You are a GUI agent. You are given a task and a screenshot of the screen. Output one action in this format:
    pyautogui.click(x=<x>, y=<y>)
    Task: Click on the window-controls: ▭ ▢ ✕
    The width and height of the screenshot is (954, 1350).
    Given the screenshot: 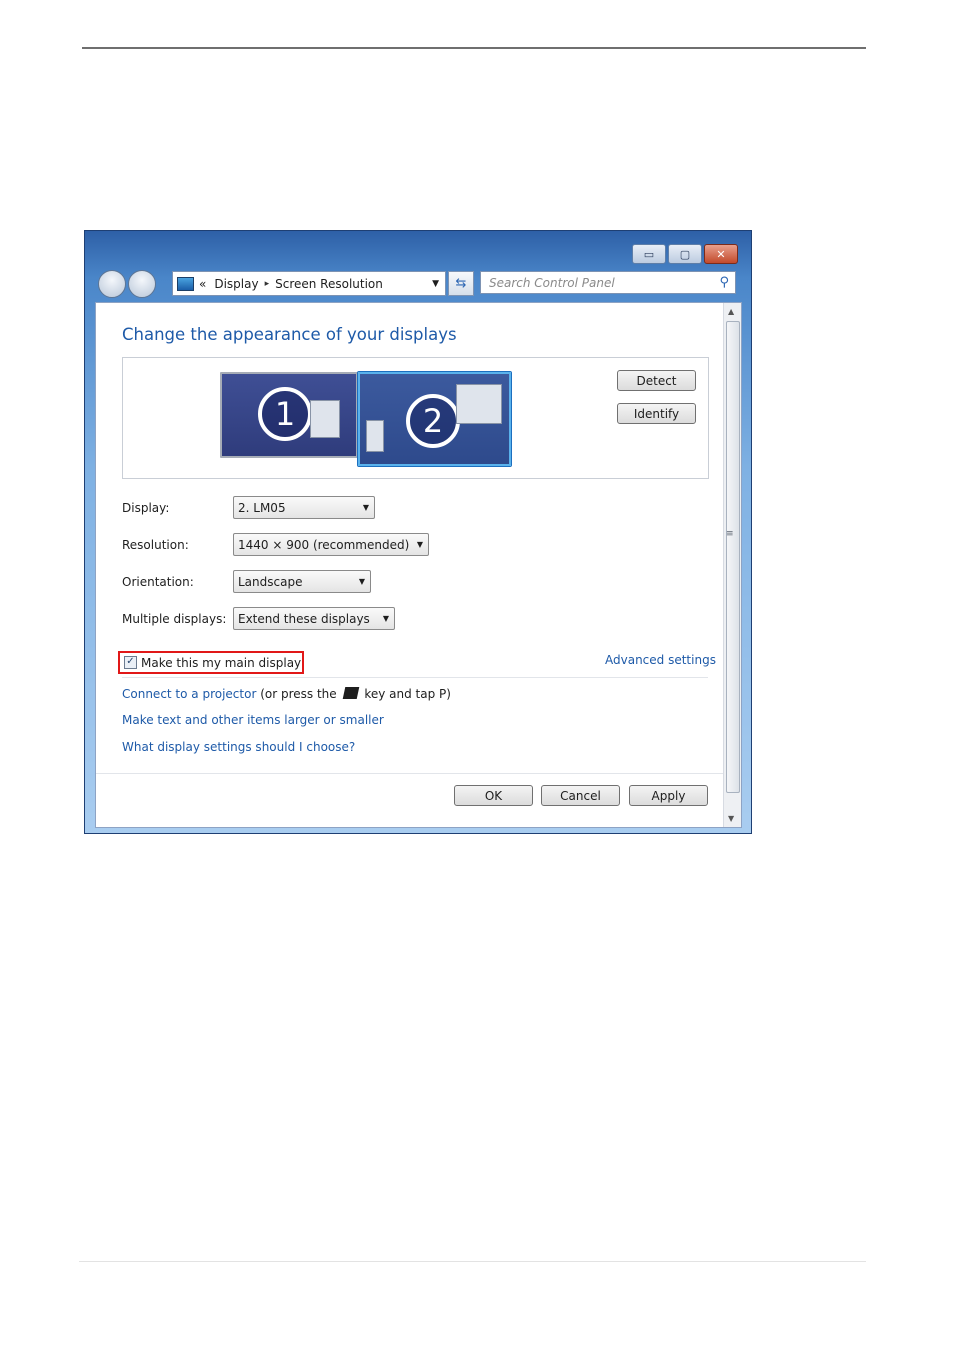 What is the action you would take?
    pyautogui.click(x=684, y=254)
    